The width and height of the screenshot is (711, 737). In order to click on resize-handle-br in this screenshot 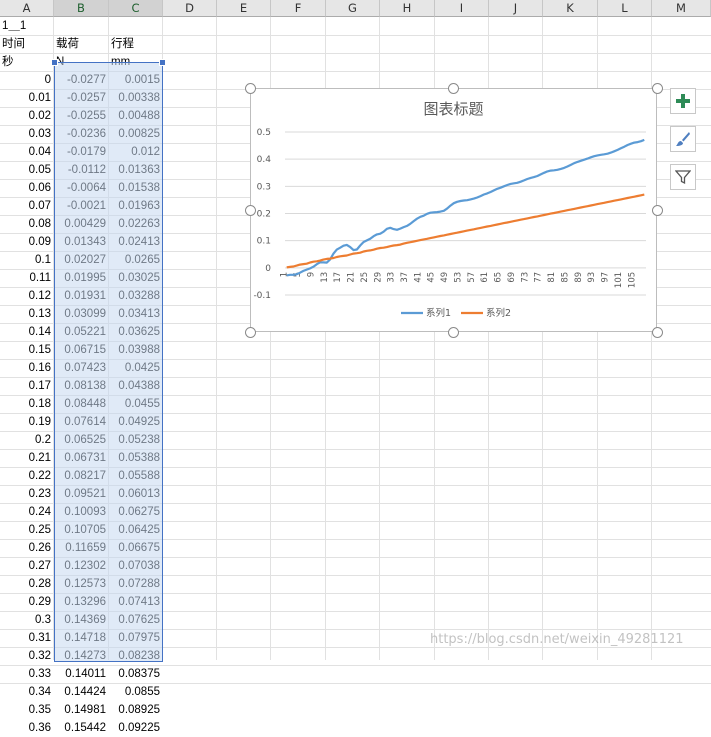, I will do `click(657, 332)`.